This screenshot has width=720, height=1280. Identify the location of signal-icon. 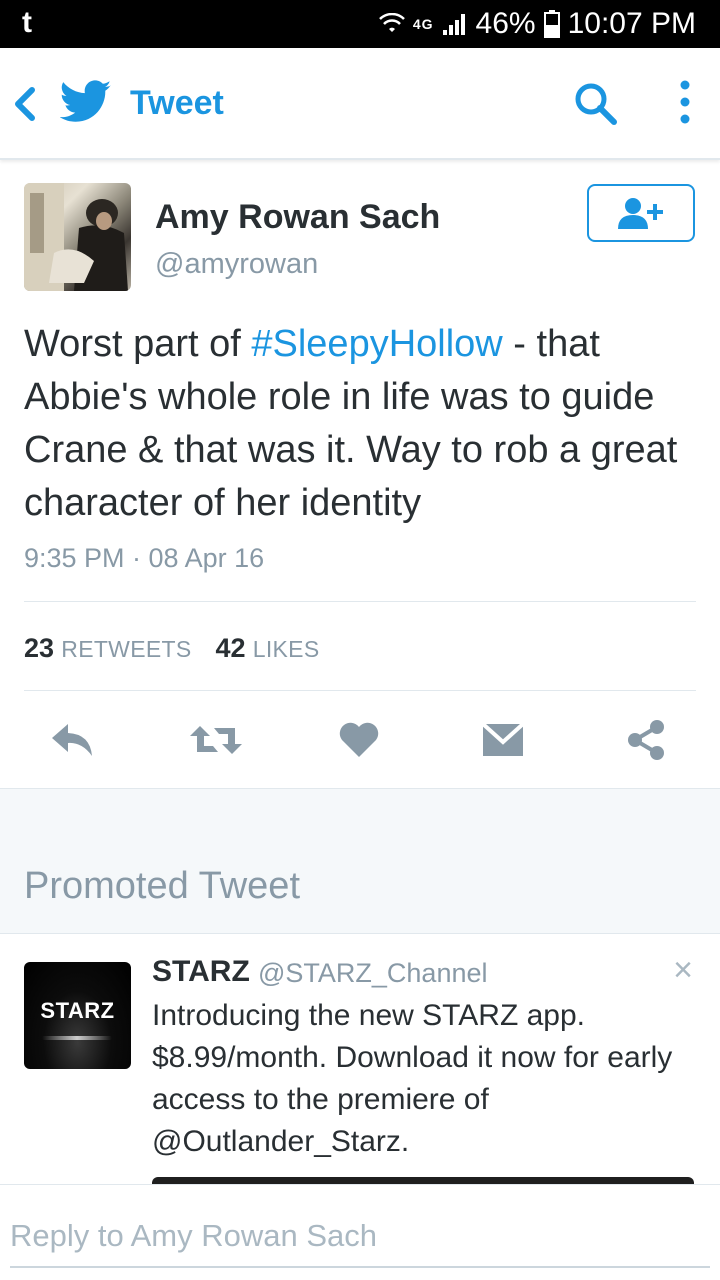
(453, 24).